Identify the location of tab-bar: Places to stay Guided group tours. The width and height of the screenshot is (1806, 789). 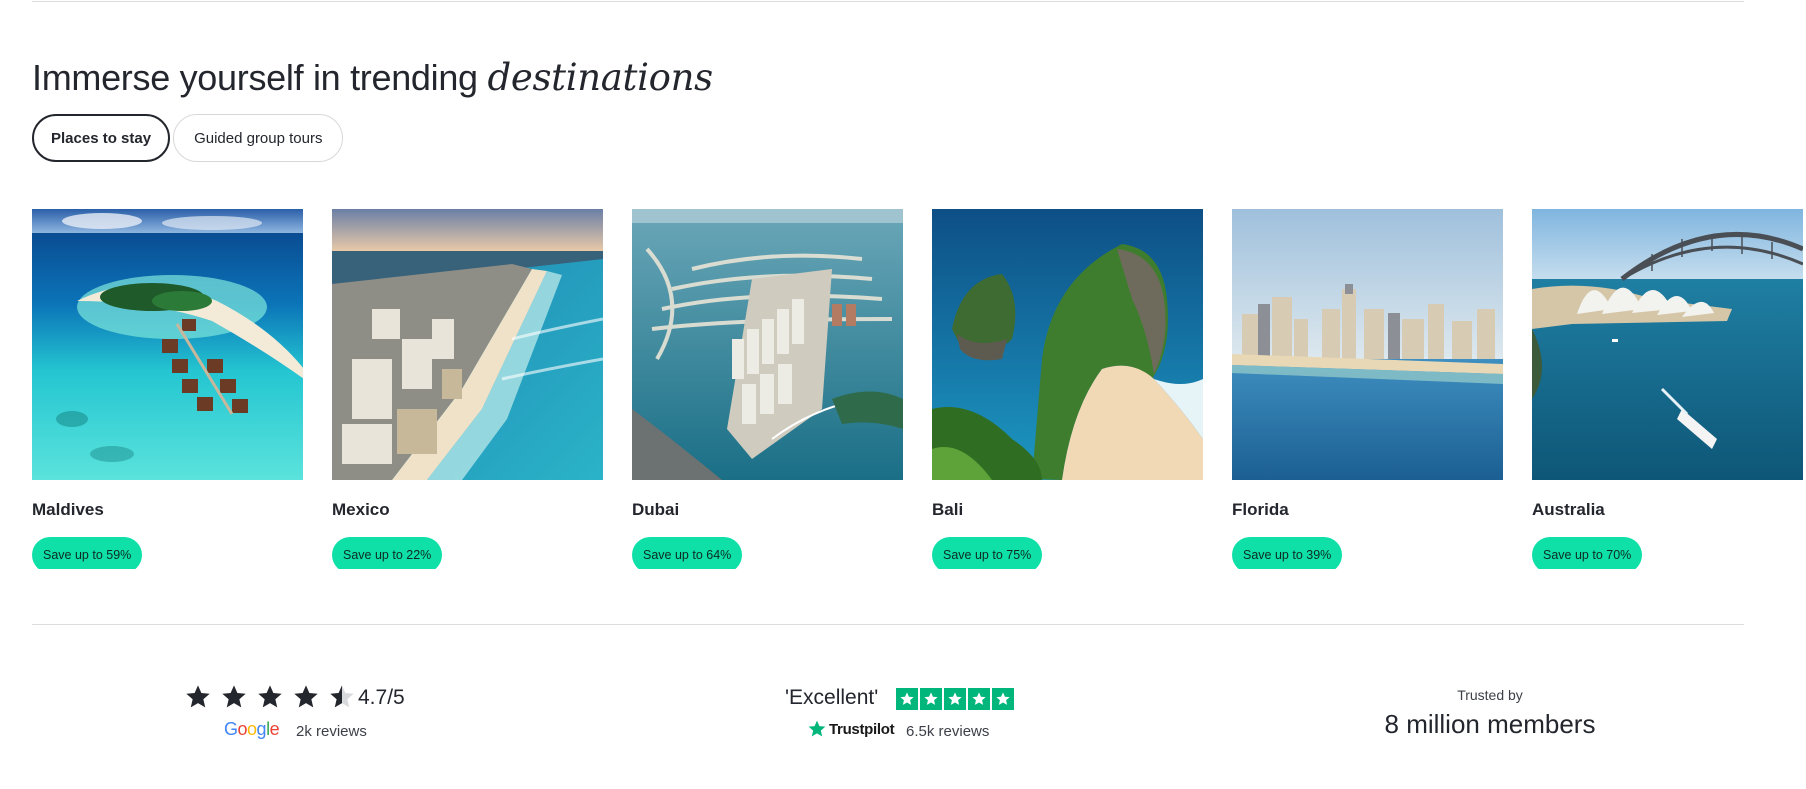
(188, 138).